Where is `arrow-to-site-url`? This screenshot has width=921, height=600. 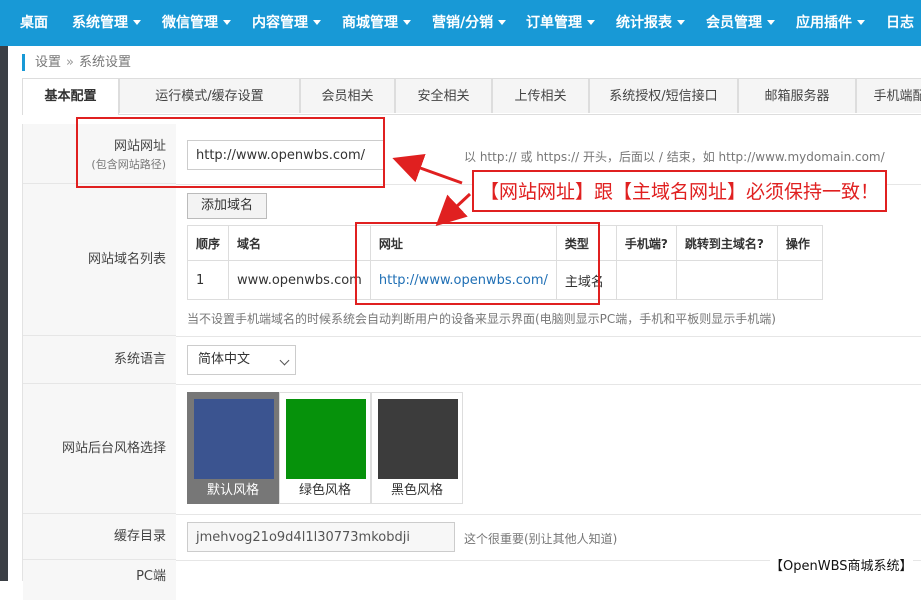 arrow-to-site-url is located at coordinates (427, 169).